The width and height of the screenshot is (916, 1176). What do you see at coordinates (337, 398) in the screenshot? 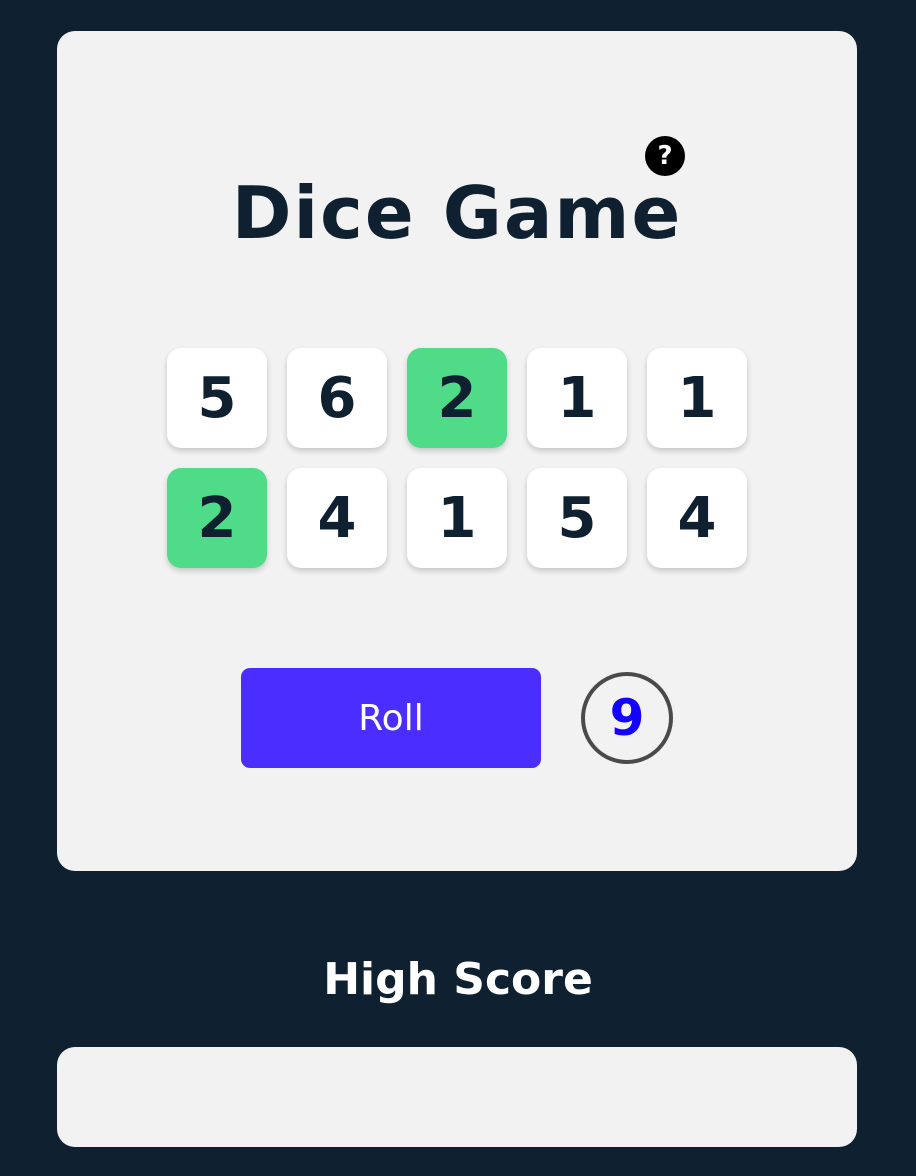
I see `die: 6` at bounding box center [337, 398].